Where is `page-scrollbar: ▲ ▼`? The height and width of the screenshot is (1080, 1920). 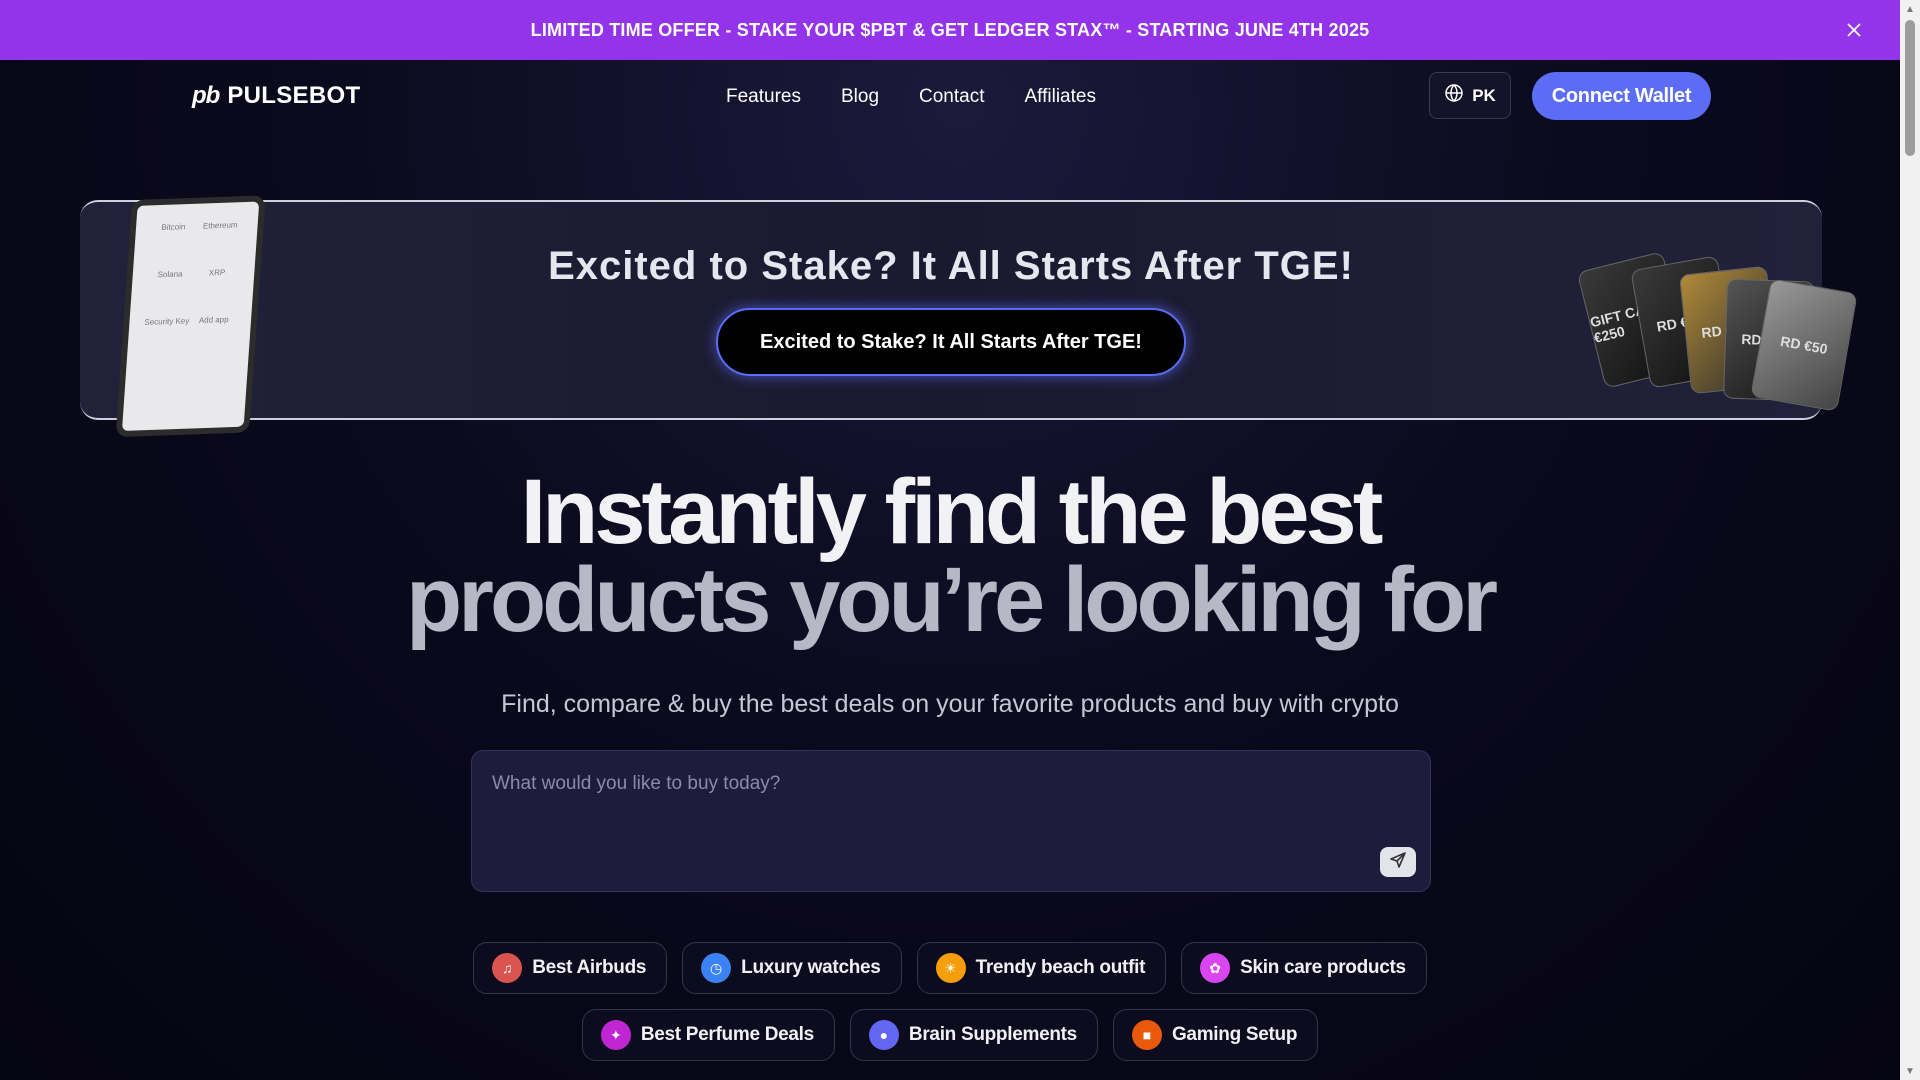 page-scrollbar: ▲ ▼ is located at coordinates (1910, 540).